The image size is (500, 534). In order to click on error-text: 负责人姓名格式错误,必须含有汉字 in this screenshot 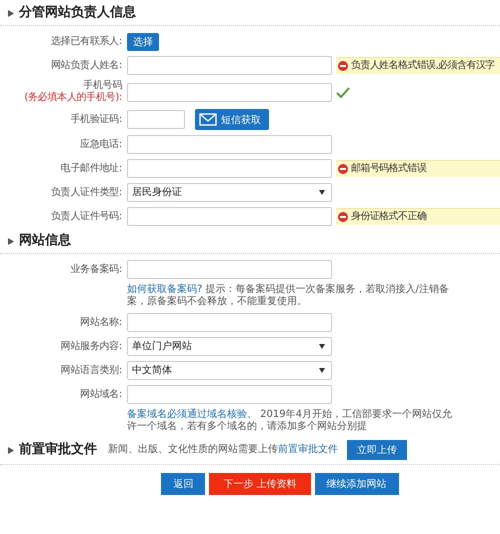, I will do `click(423, 66)`.